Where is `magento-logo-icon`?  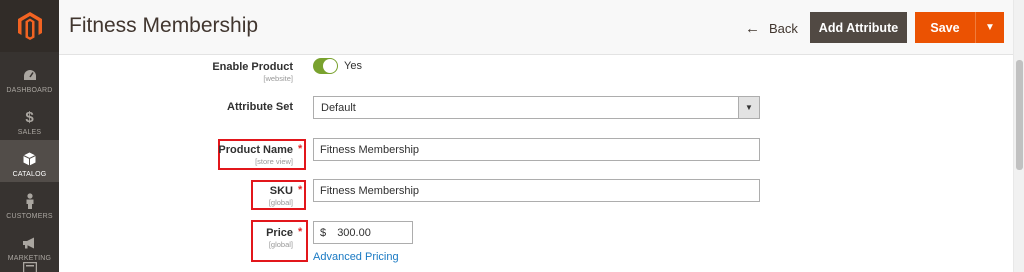
magento-logo-icon is located at coordinates (29, 26).